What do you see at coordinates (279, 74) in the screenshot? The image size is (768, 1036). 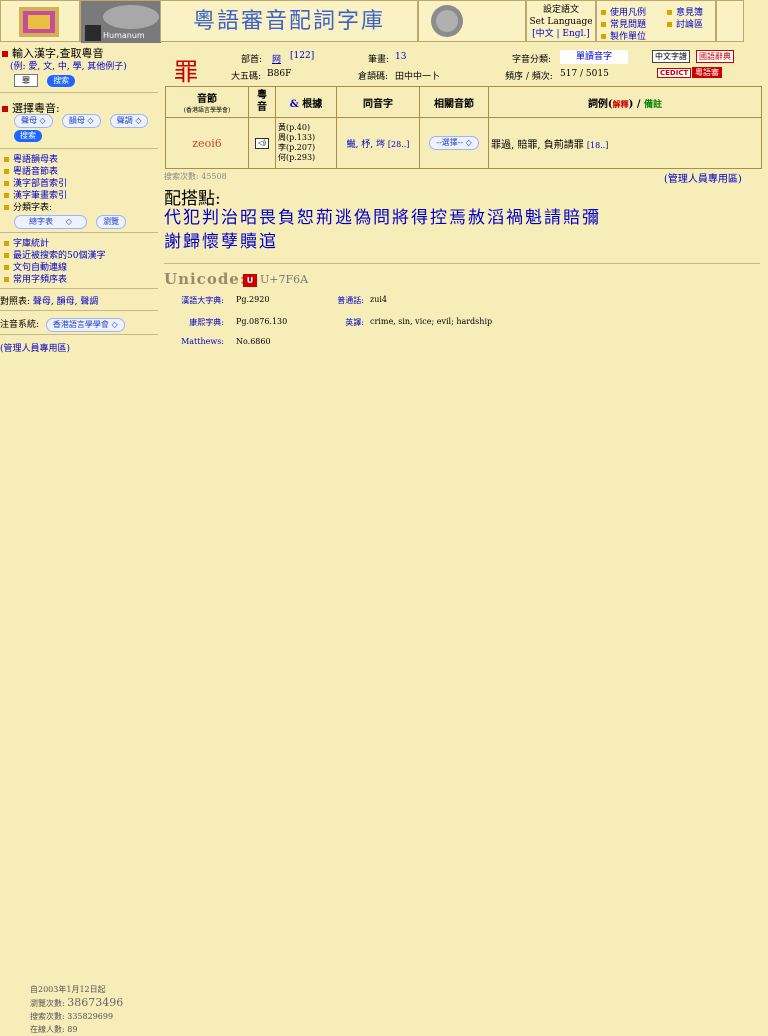 I see `big5-value: B86F` at bounding box center [279, 74].